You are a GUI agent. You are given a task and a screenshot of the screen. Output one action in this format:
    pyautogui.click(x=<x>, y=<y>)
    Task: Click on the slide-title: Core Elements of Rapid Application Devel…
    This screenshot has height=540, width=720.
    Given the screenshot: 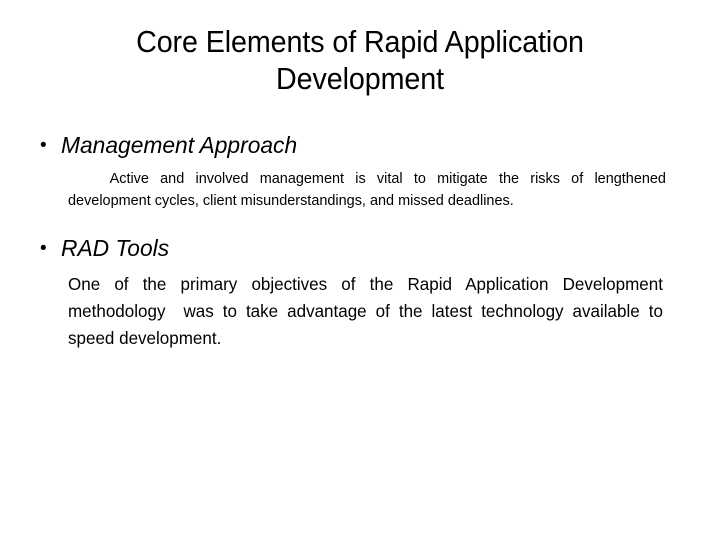 What is the action you would take?
    pyautogui.click(x=360, y=60)
    